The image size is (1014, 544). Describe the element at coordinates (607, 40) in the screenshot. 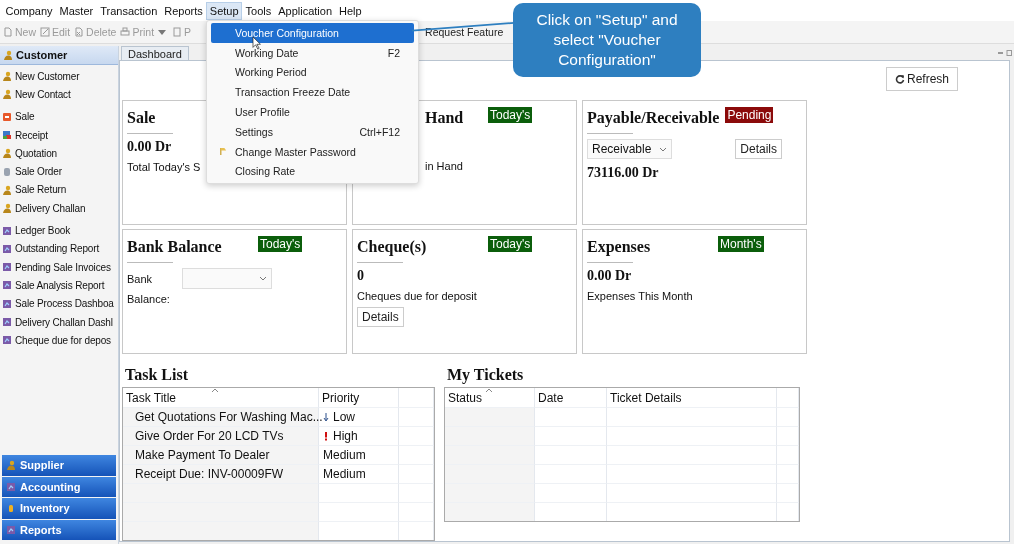

I see `instruction-callout: Click on "Setup" and select "Voucher Configuration"` at that location.